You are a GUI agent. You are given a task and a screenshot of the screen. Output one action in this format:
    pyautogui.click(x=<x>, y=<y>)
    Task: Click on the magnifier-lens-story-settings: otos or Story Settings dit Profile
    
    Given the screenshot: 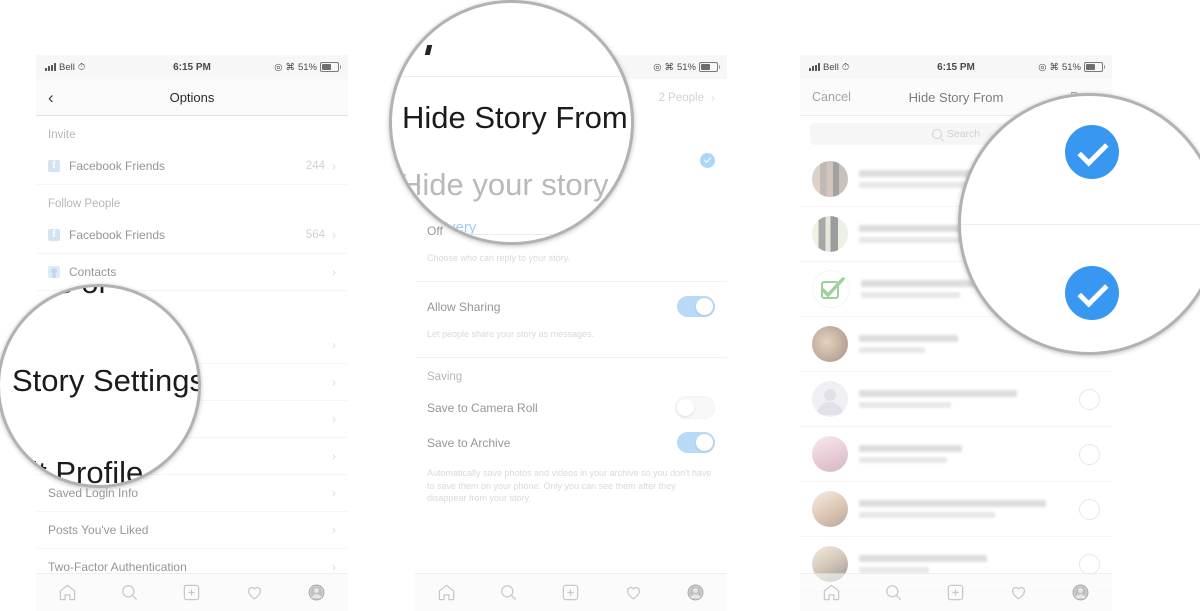 What is the action you would take?
    pyautogui.click(x=100, y=386)
    